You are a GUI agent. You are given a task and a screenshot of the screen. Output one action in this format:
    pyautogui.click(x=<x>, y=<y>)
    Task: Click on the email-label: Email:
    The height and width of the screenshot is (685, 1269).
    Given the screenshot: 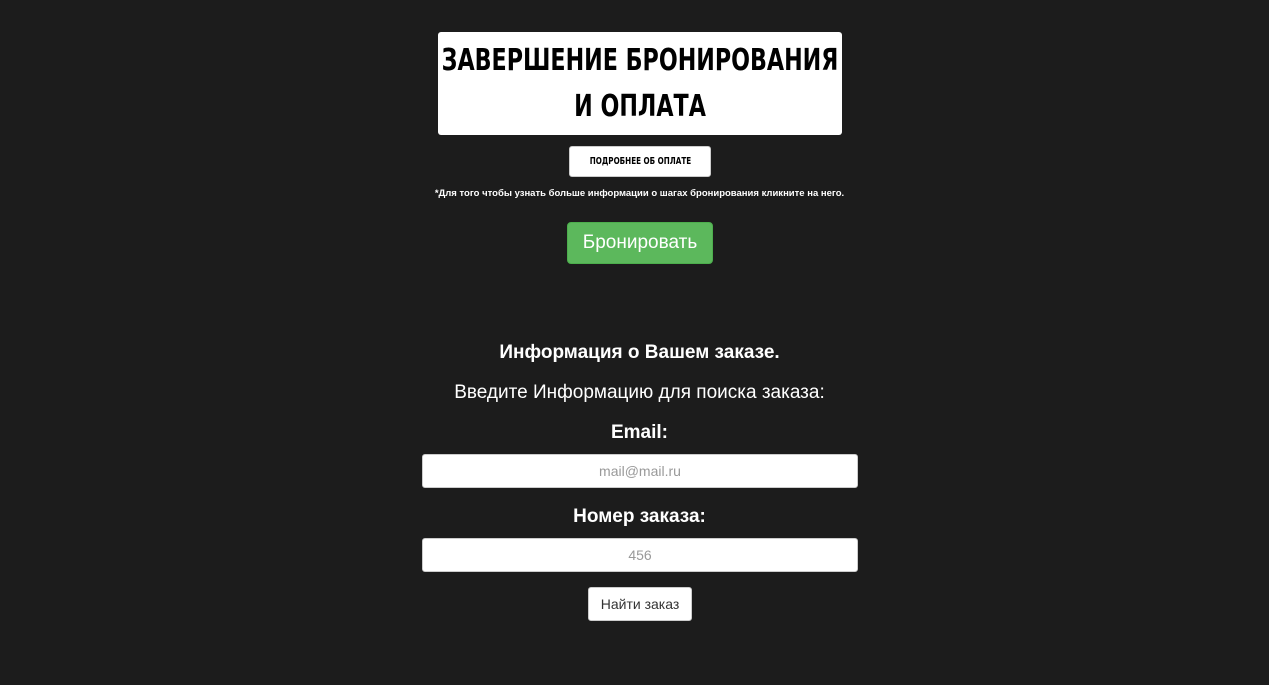 What is the action you would take?
    pyautogui.click(x=639, y=432)
    